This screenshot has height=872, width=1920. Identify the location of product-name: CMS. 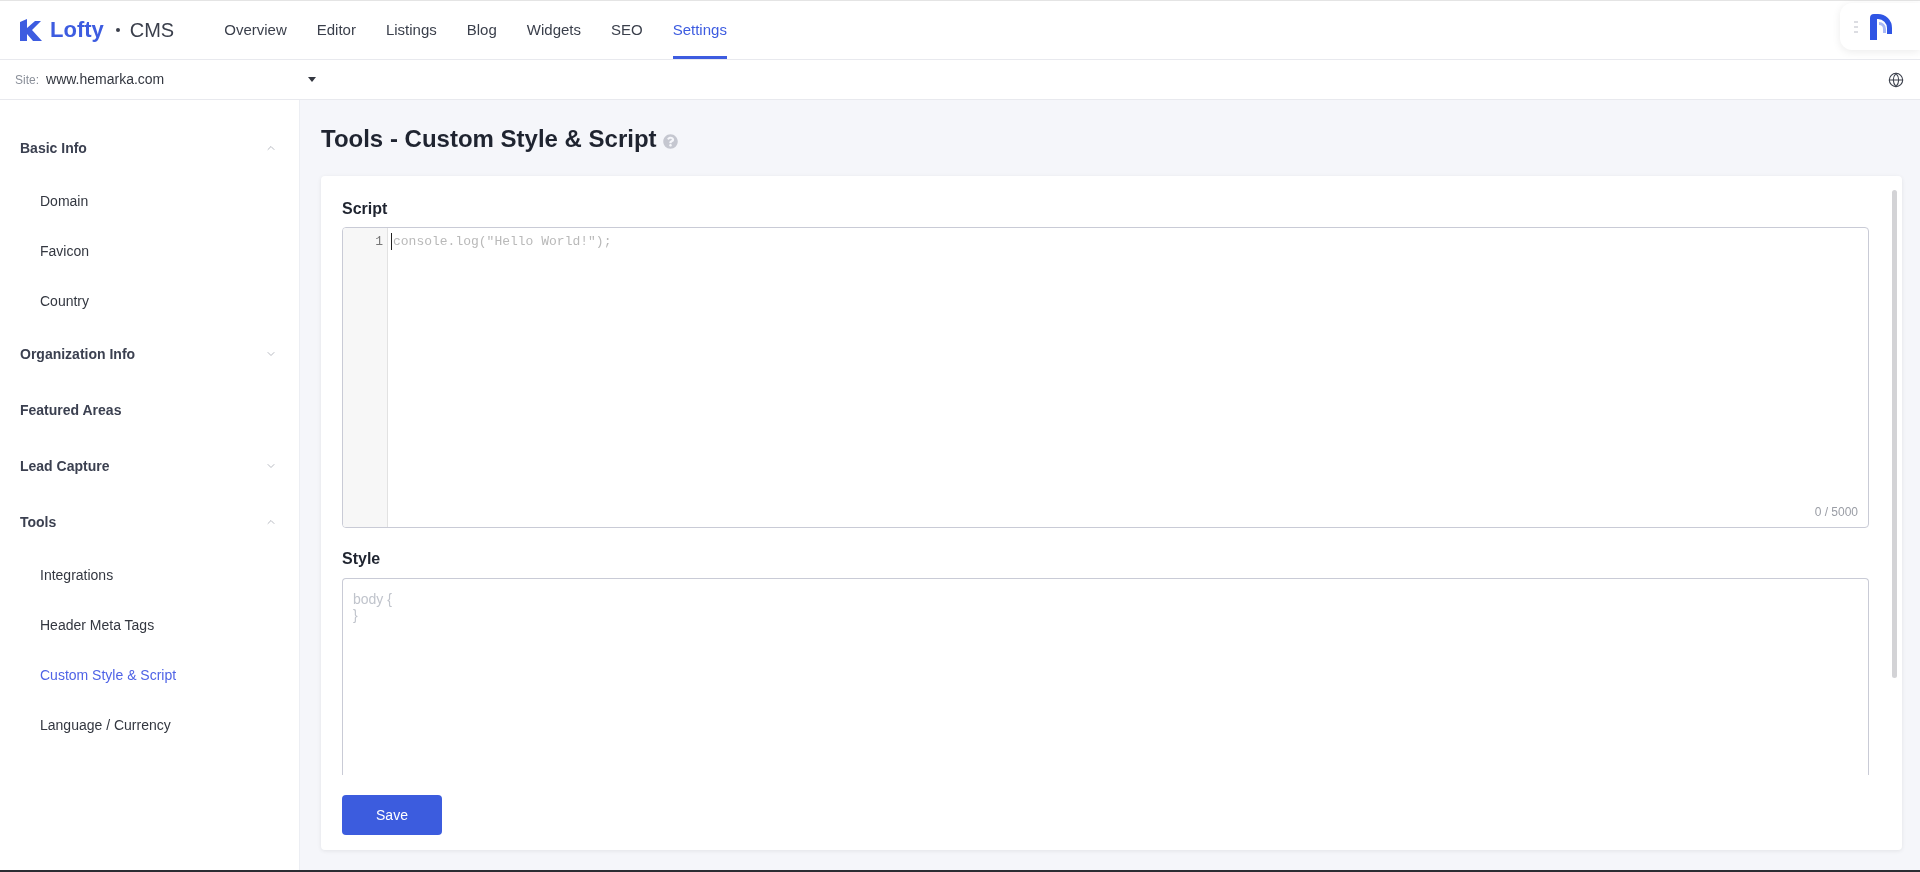
(152, 30).